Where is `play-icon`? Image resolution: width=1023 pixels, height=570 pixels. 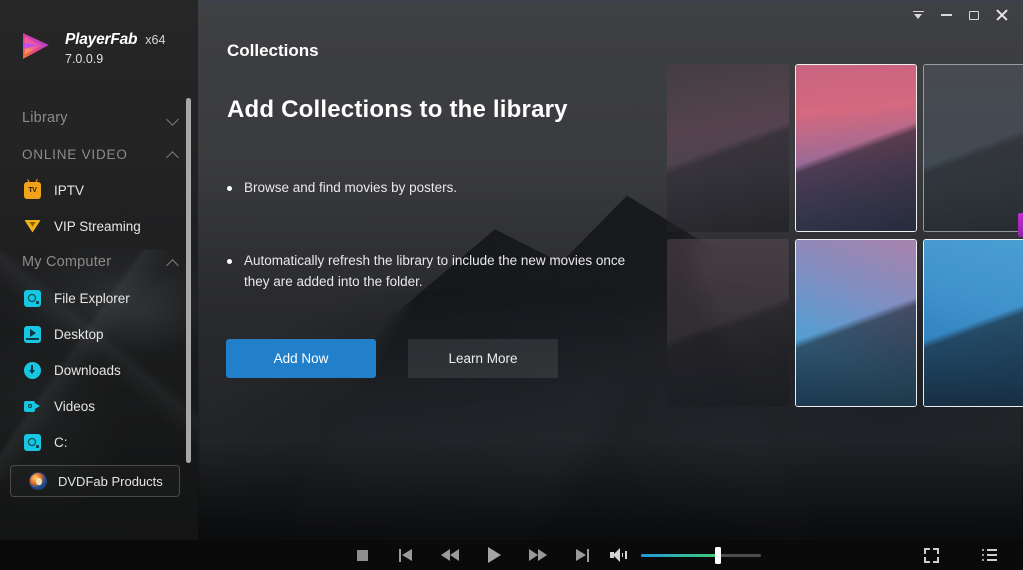 play-icon is located at coordinates (494, 555).